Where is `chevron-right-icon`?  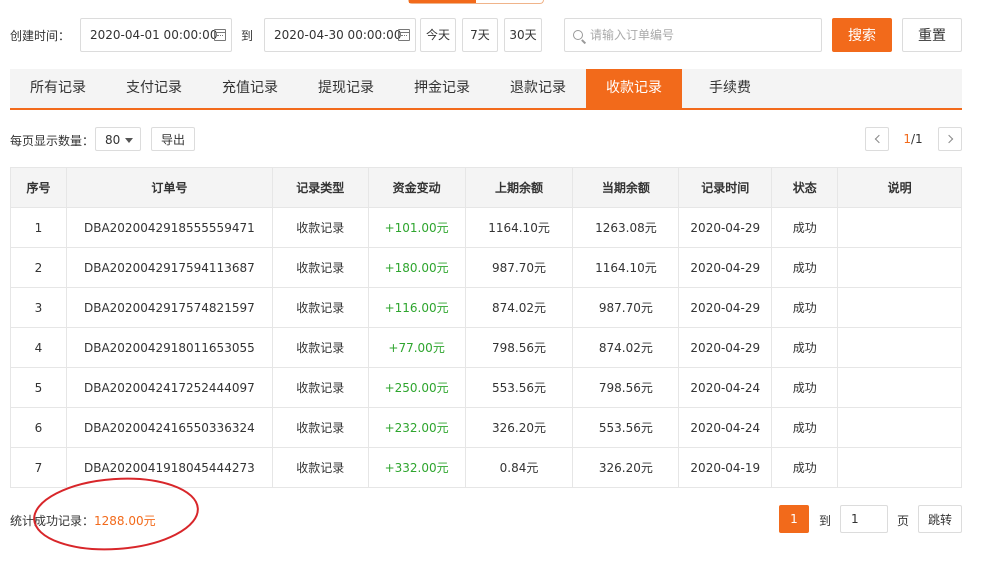 chevron-right-icon is located at coordinates (949, 139).